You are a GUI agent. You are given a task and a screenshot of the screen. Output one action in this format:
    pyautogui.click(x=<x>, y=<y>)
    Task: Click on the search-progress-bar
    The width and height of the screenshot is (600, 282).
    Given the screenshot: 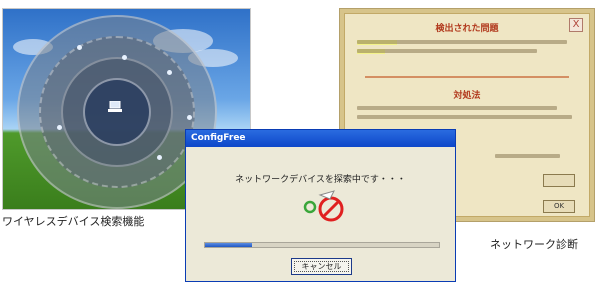 What is the action you would take?
    pyautogui.click(x=322, y=245)
    